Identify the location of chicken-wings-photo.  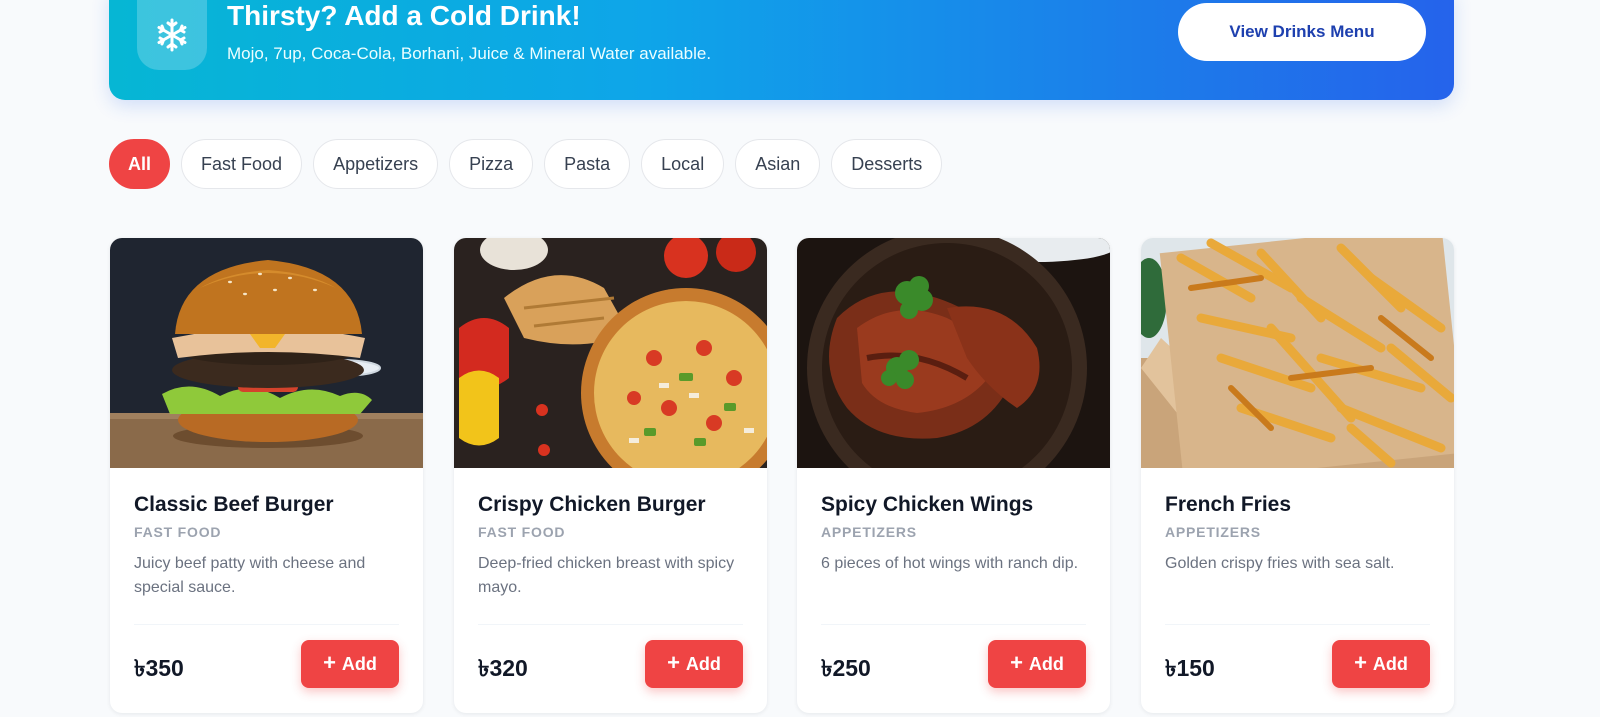
(953, 353).